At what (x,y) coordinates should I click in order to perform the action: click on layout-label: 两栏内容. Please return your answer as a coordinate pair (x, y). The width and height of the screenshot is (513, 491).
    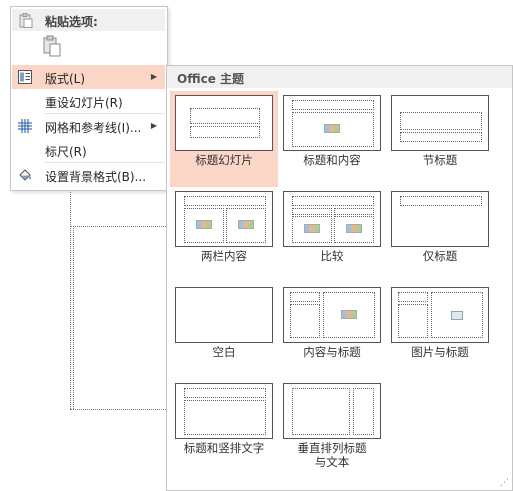
    Looking at the image, I should click on (224, 256).